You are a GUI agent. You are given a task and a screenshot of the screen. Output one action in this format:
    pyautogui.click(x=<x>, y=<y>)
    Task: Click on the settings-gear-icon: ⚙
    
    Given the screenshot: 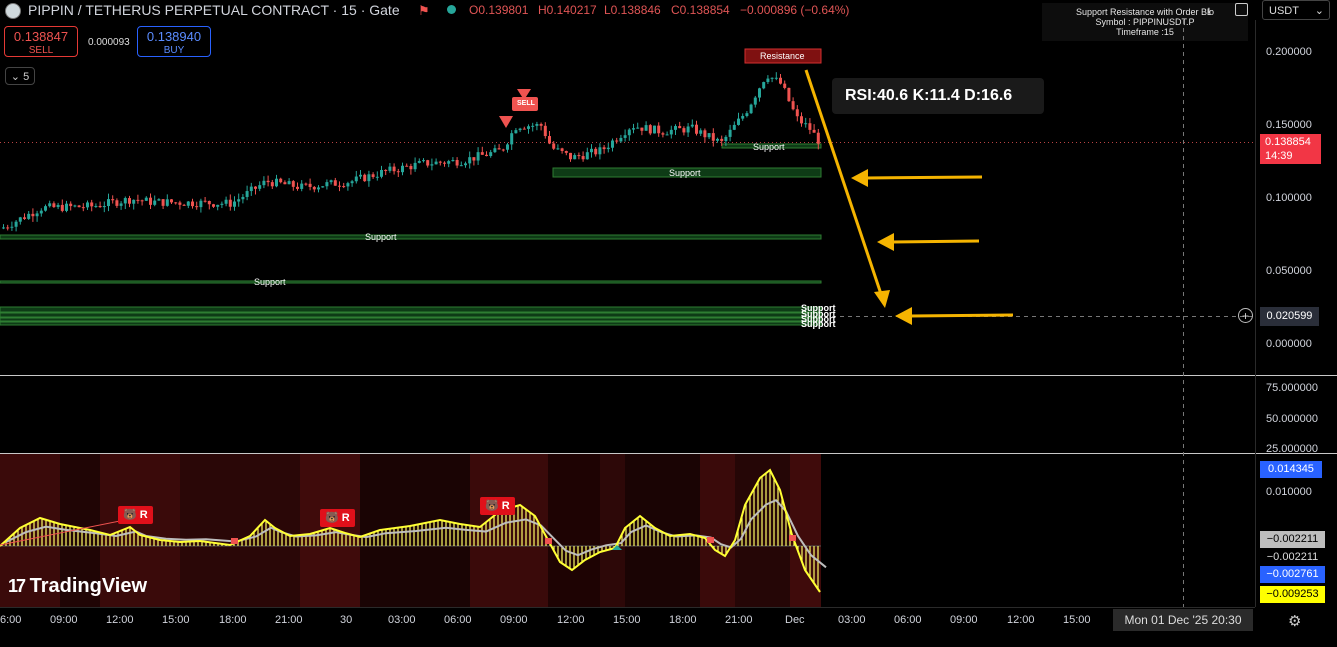 What is the action you would take?
    pyautogui.click(x=1294, y=621)
    